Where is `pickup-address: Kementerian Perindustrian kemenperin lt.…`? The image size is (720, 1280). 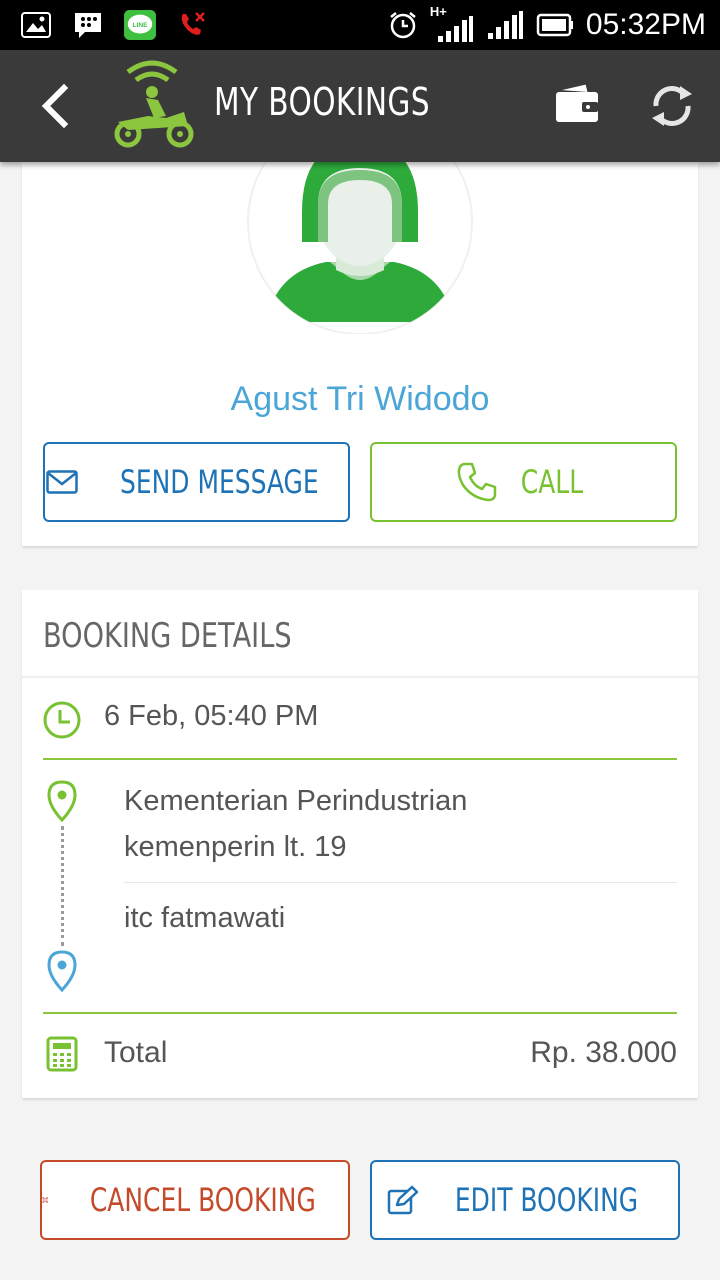
pickup-address: Kementerian Perindustrian kemenperin lt.… is located at coordinates (295, 824).